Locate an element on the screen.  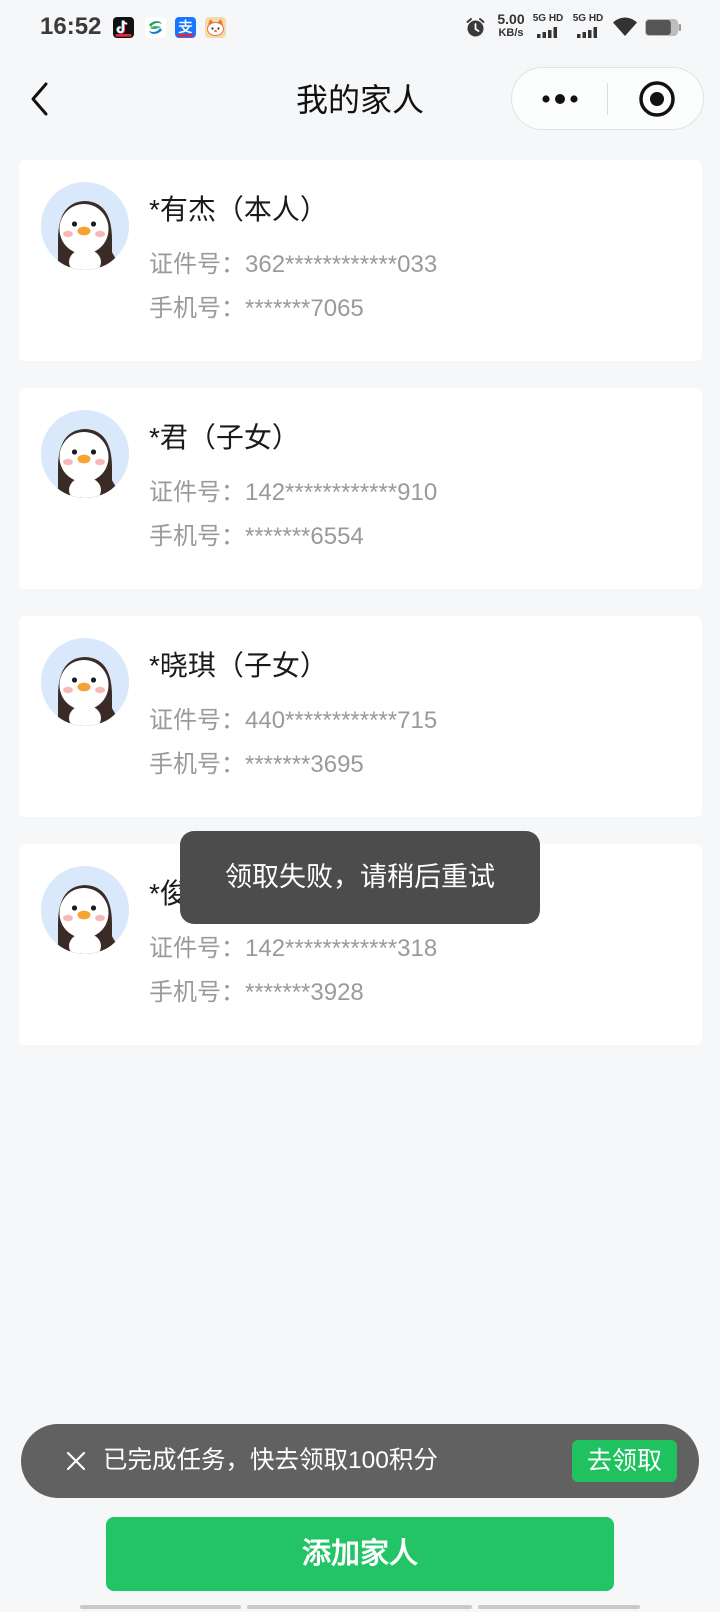
alarm-icon is located at coordinates (475, 27).